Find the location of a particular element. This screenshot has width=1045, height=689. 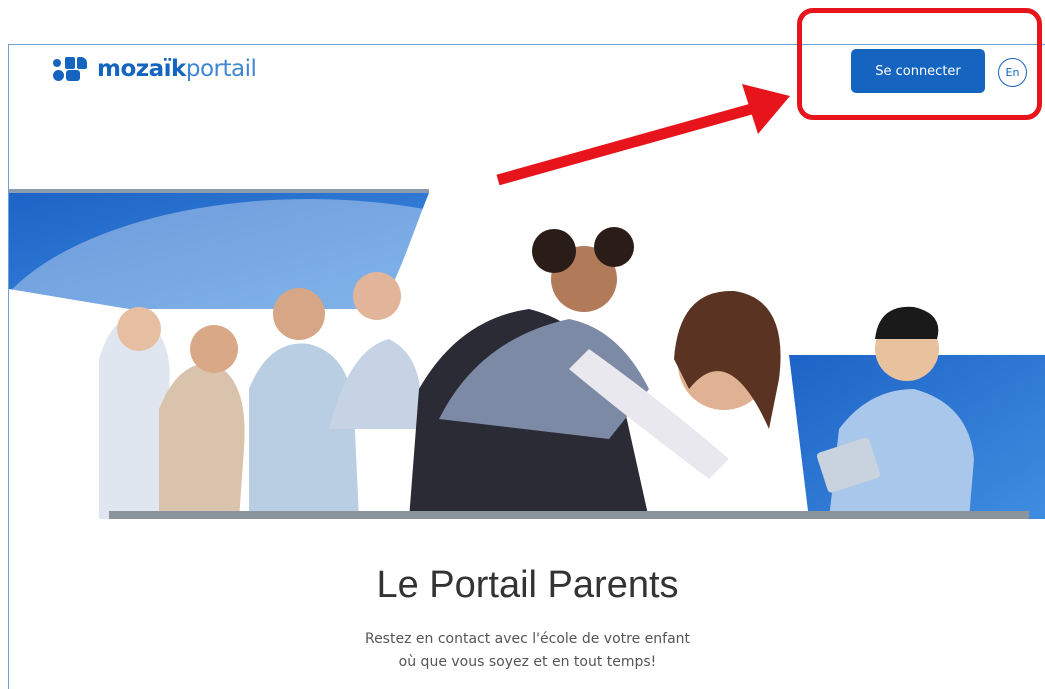

annotation-highlight-box is located at coordinates (919, 64).